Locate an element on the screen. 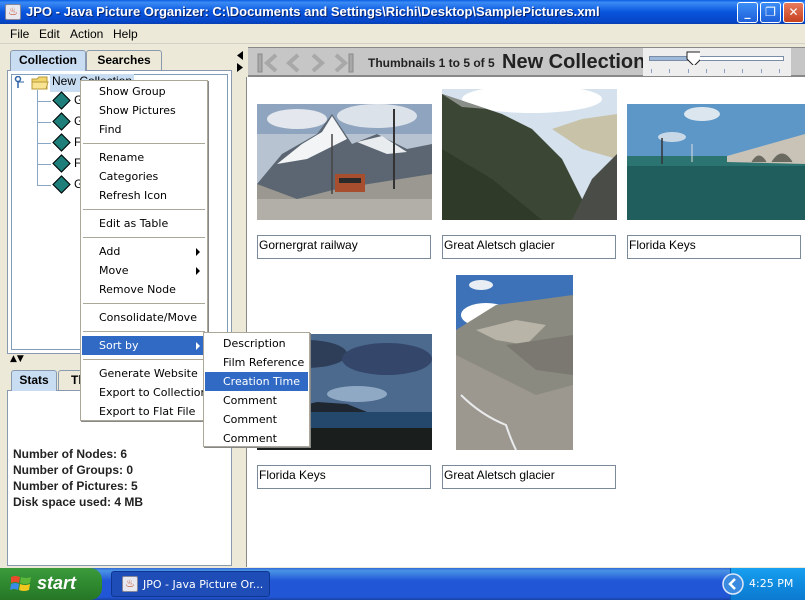 The image size is (805, 600). menu-item-find: Find is located at coordinates (144, 129).